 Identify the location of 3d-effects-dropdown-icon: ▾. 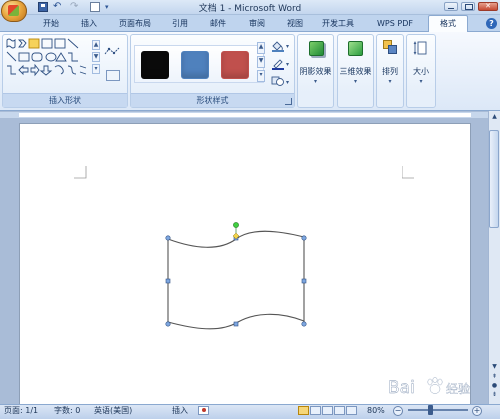
(355, 81).